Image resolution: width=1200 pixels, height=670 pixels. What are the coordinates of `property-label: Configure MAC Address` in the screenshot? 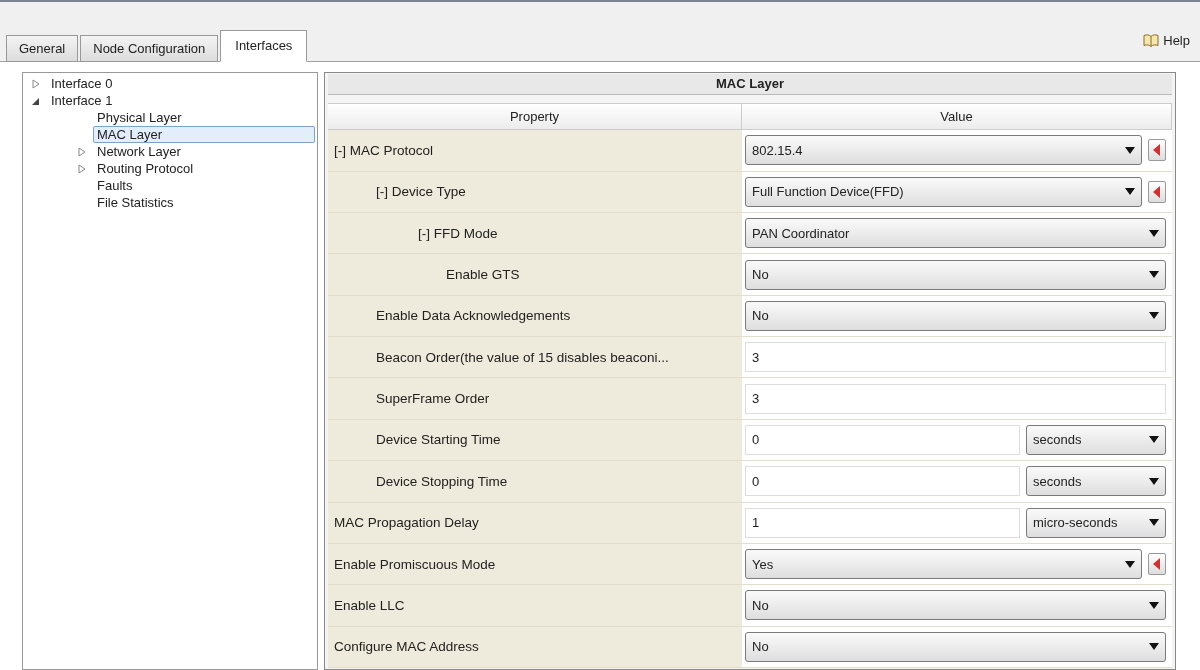 It's located at (406, 647).